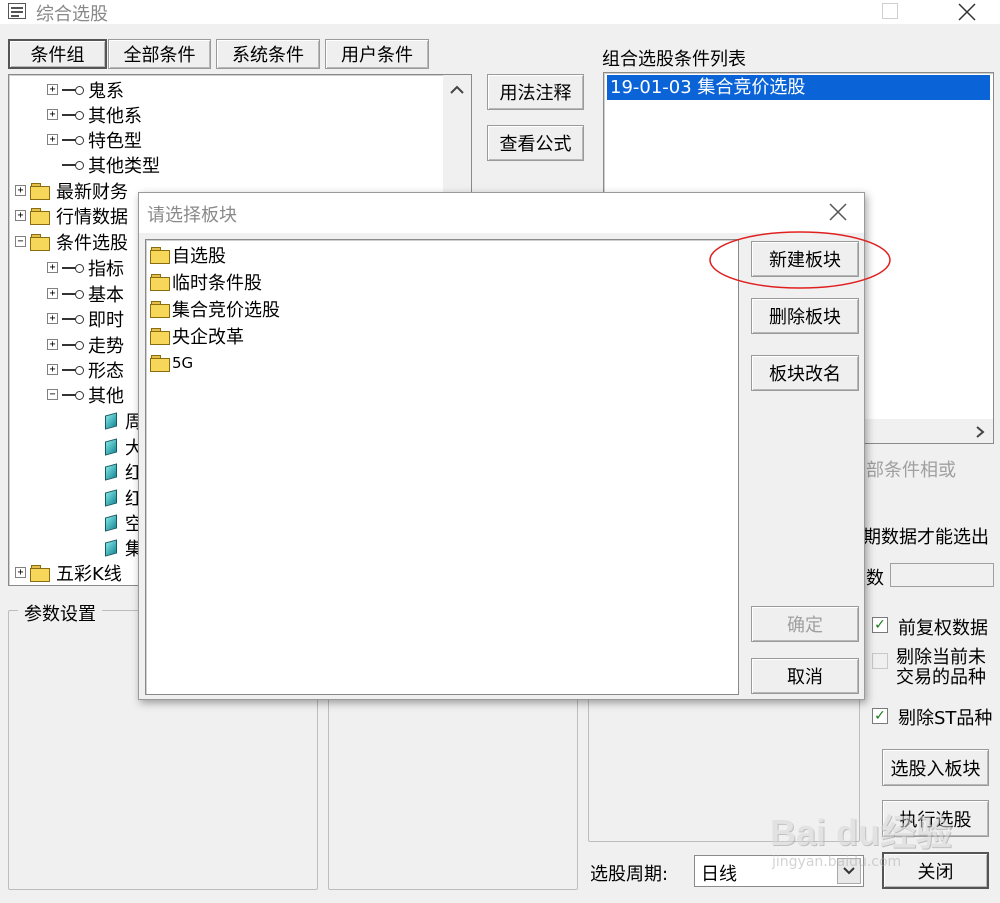  What do you see at coordinates (501, 213) in the screenshot?
I see `dialog-title-bar: 请选择板块` at bounding box center [501, 213].